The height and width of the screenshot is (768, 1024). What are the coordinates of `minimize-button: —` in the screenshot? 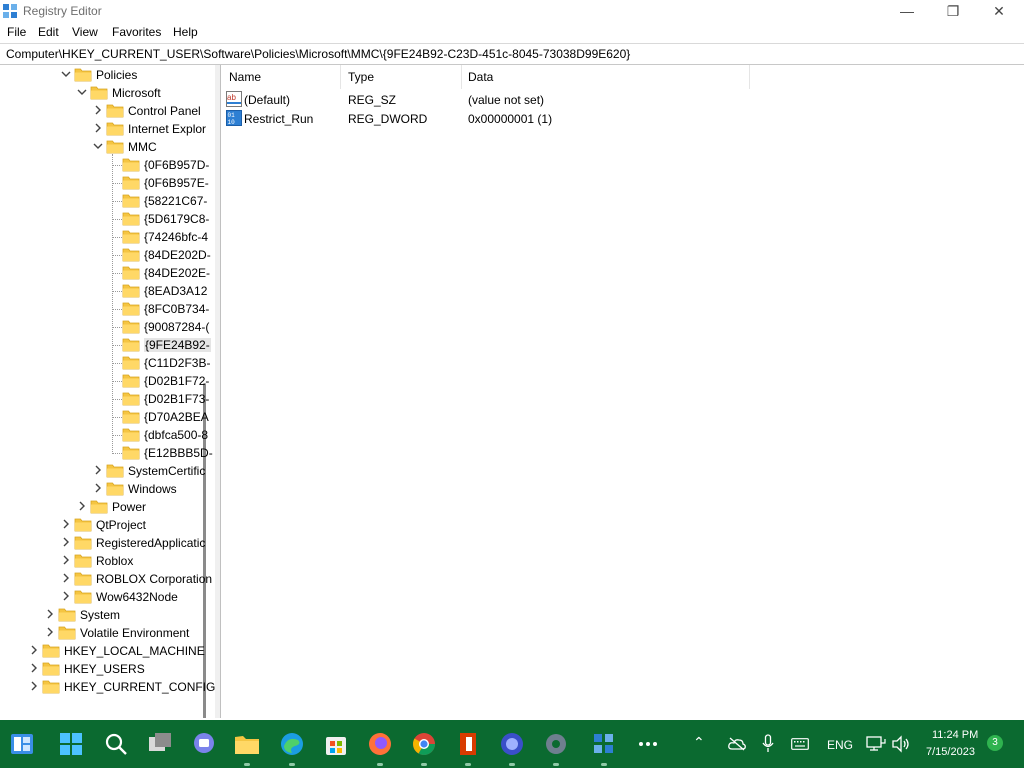 It's located at (907, 11).